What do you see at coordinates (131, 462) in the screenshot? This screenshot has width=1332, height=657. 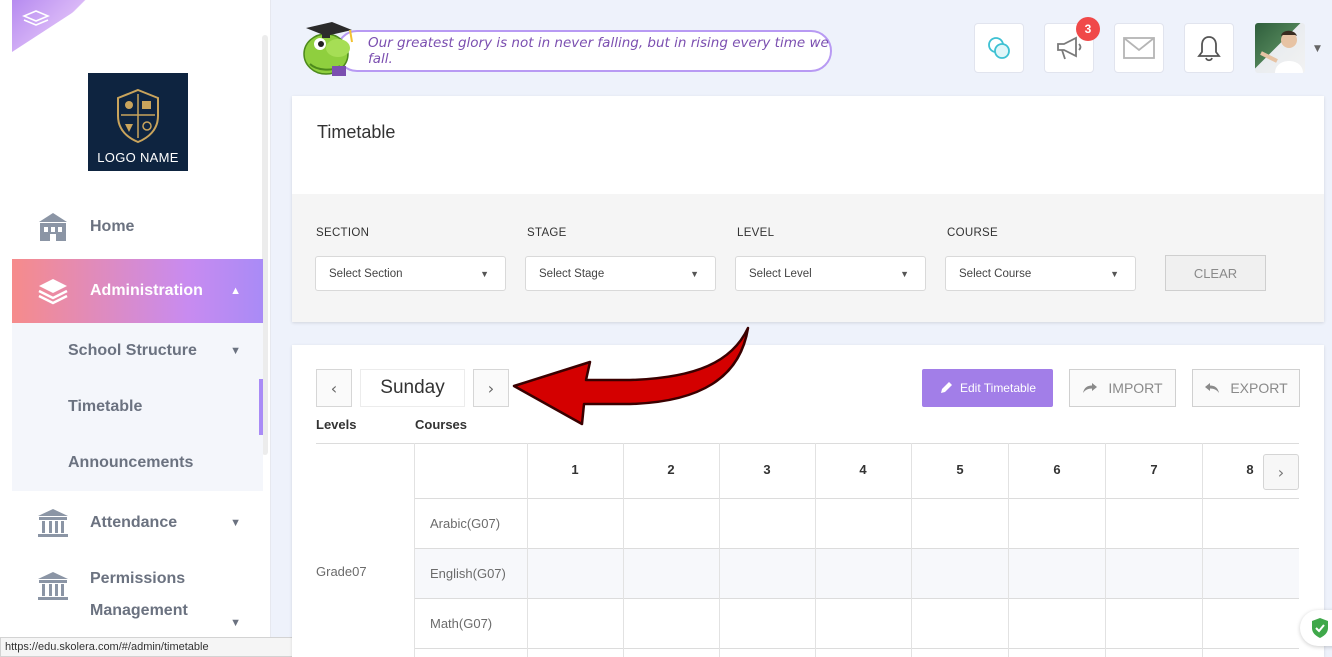 I see `sidebar-item-label: Announcements` at bounding box center [131, 462].